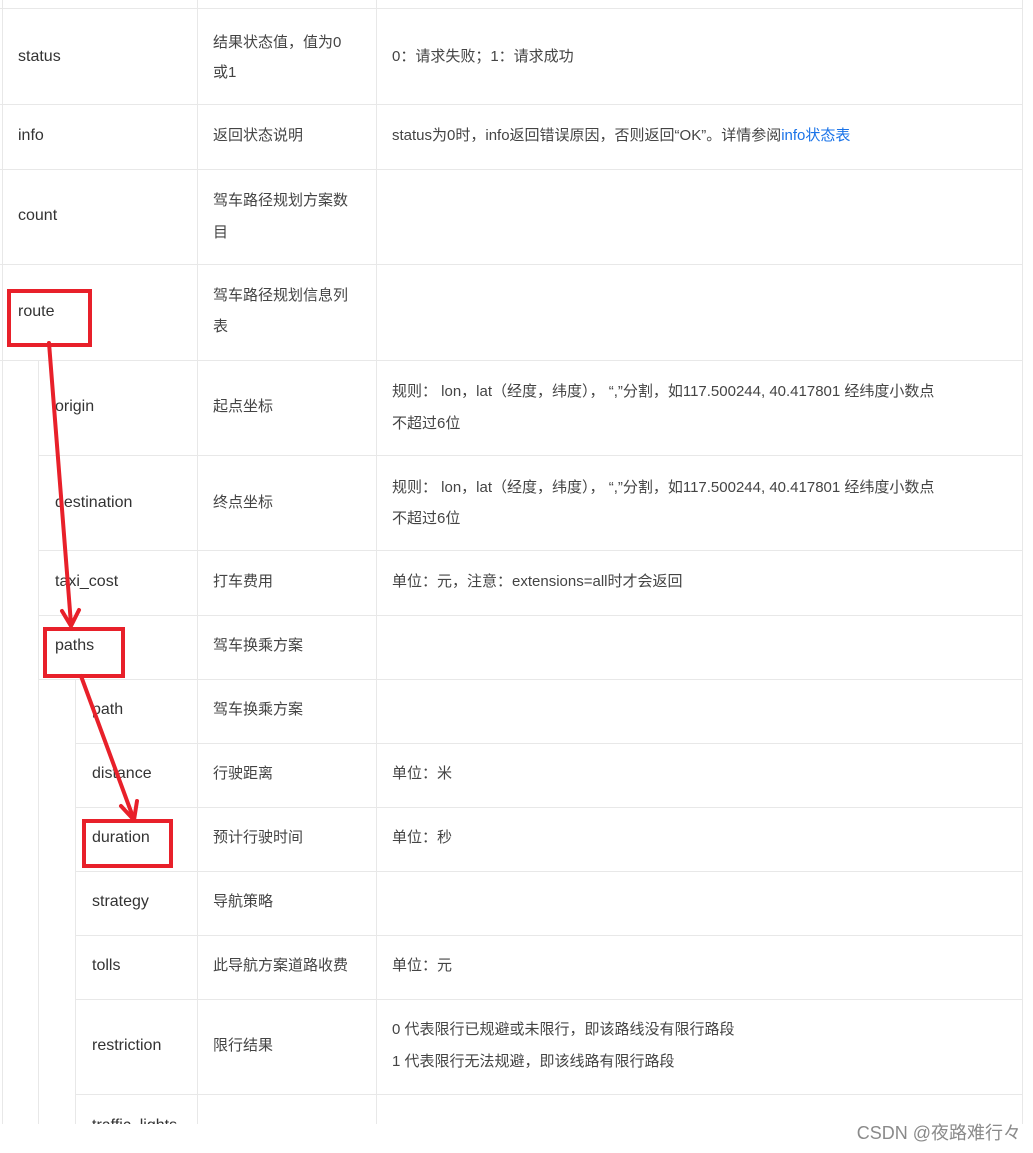 This screenshot has width=1033, height=1153. I want to click on arrow-route-to-paths, so click(60, 483).